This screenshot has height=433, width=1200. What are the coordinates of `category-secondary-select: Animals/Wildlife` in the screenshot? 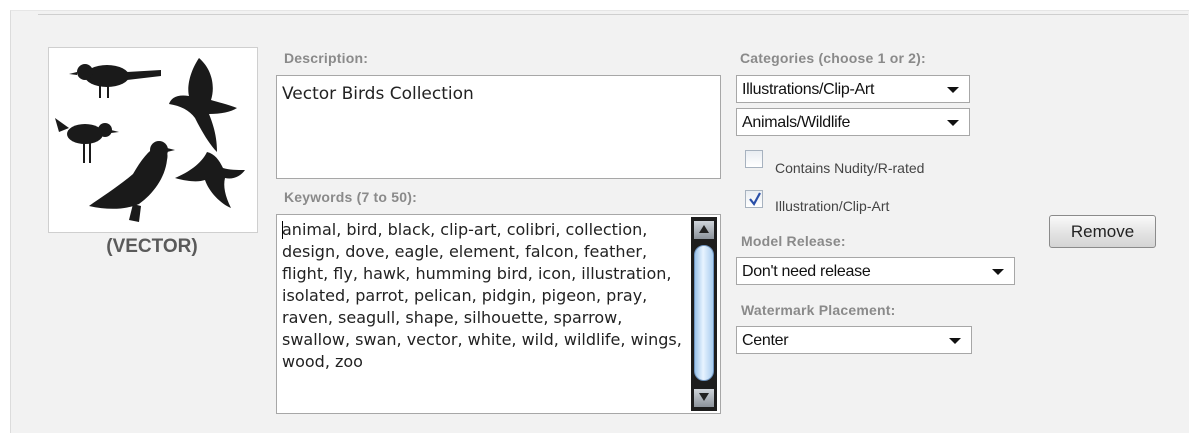 It's located at (853, 122).